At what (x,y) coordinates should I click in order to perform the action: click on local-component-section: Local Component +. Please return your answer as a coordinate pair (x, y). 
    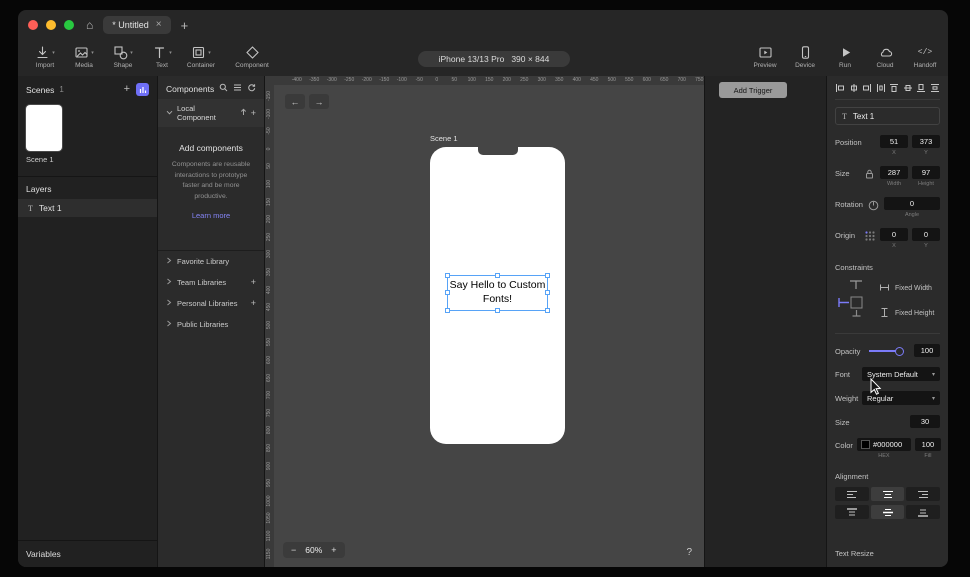
    Looking at the image, I should click on (211, 113).